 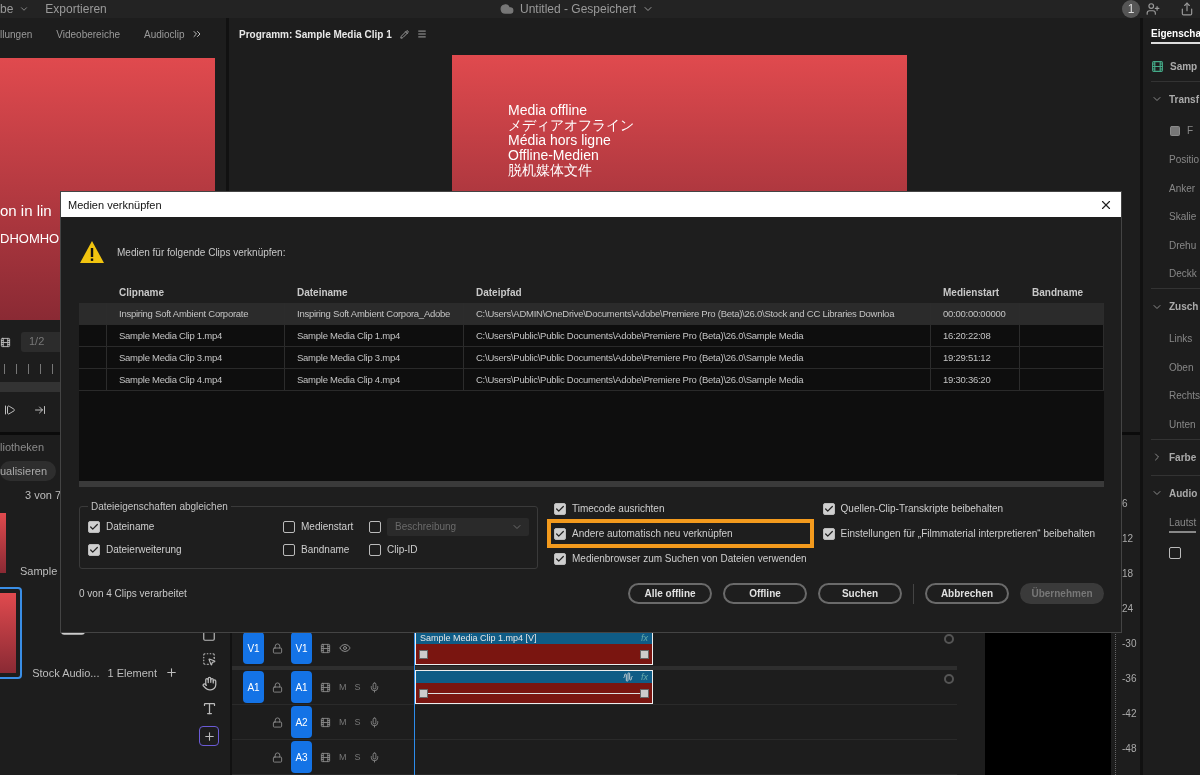 What do you see at coordinates (1190, 131) in the screenshot?
I see `property-label: F` at bounding box center [1190, 131].